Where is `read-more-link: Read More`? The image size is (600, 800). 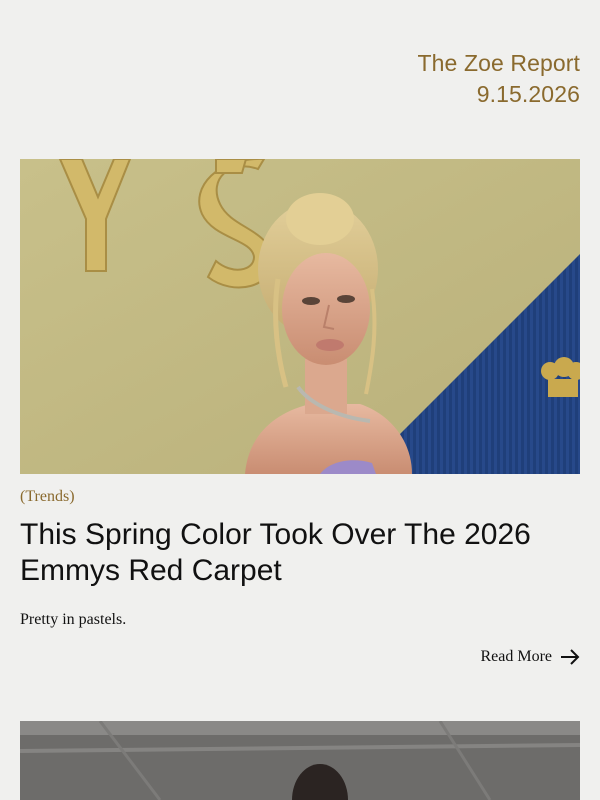
read-more-link: Read More is located at coordinates (530, 657).